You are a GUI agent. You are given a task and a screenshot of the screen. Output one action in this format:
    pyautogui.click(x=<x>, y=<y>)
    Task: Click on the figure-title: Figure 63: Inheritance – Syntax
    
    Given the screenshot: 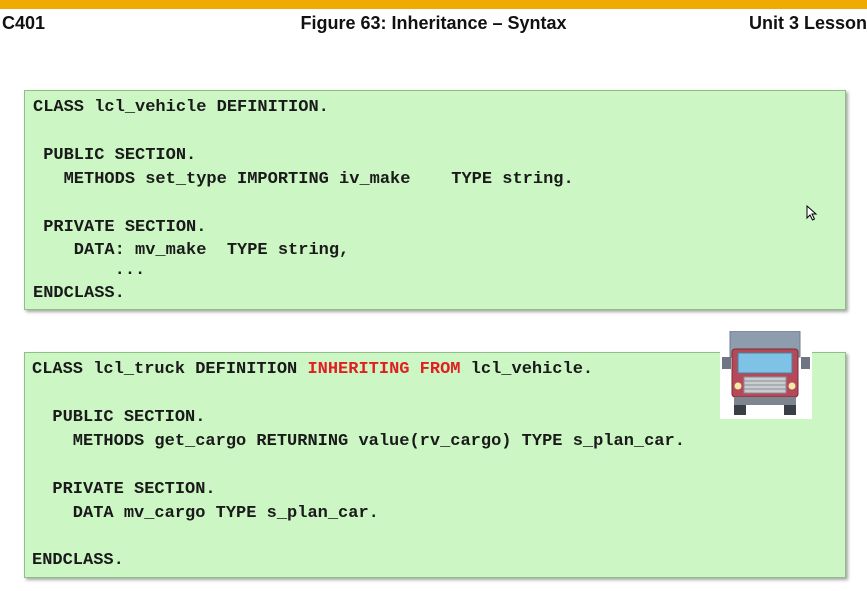 What is the action you would take?
    pyautogui.click(x=433, y=23)
    